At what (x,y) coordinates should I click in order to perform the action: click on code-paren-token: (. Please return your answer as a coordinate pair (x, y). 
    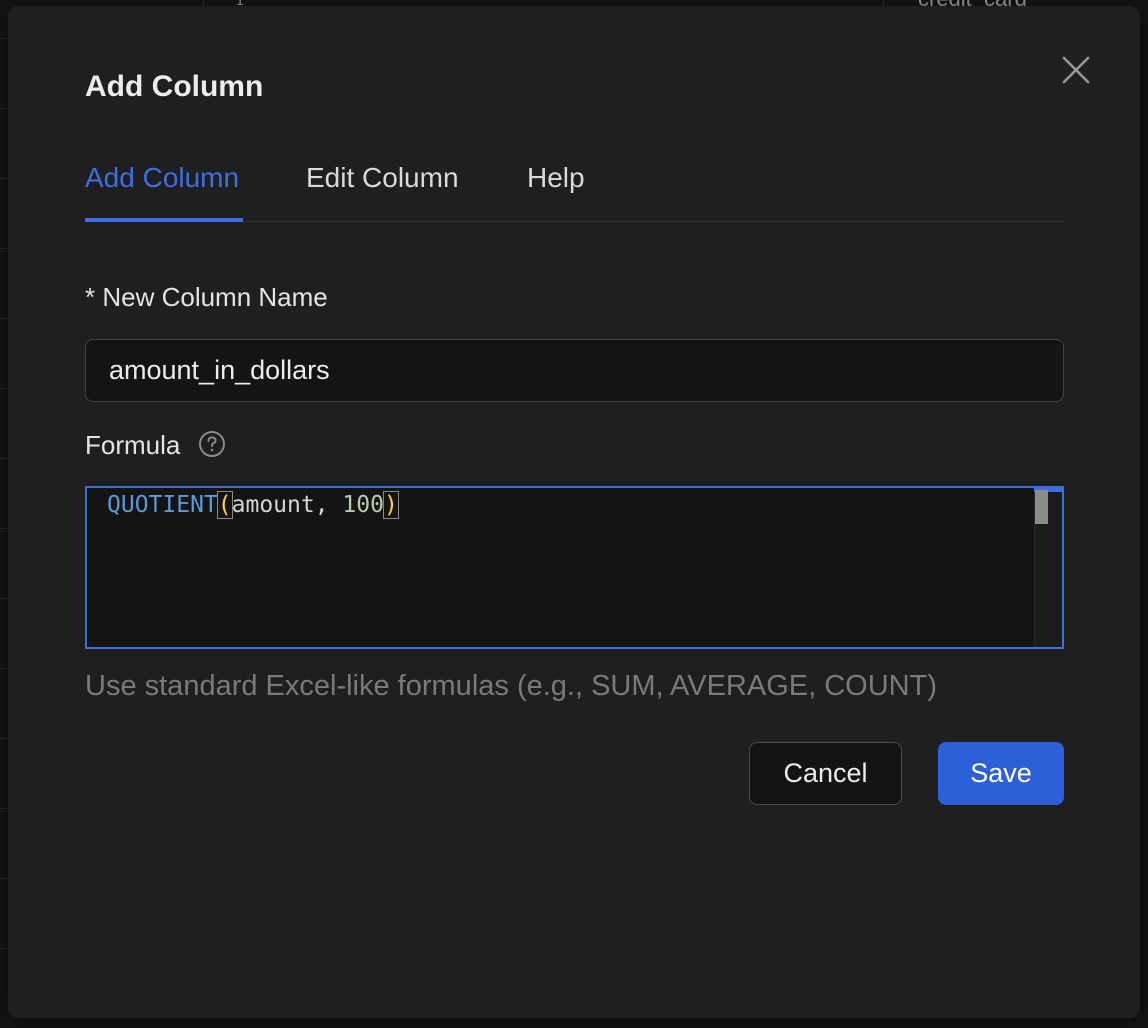
    Looking at the image, I should click on (224, 505).